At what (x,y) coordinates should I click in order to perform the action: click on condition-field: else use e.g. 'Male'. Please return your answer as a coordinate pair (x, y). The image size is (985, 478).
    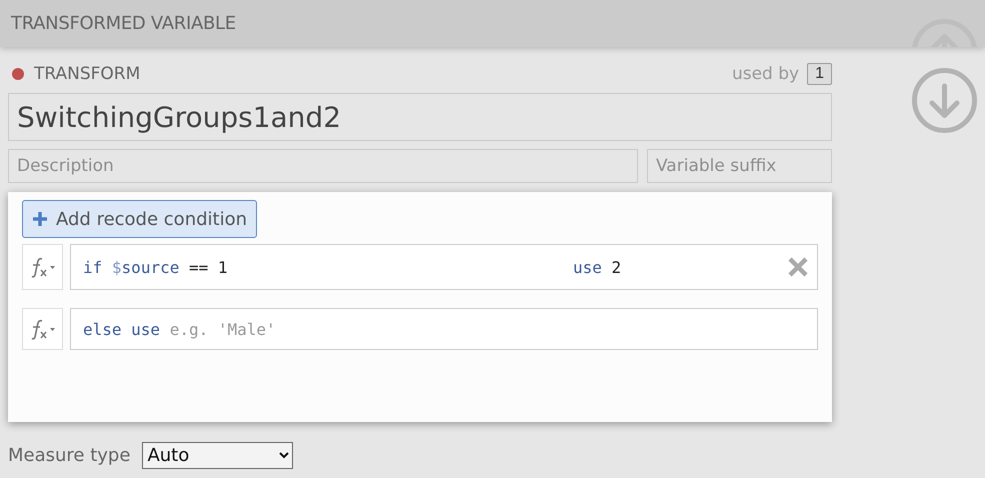
    Looking at the image, I should click on (444, 329).